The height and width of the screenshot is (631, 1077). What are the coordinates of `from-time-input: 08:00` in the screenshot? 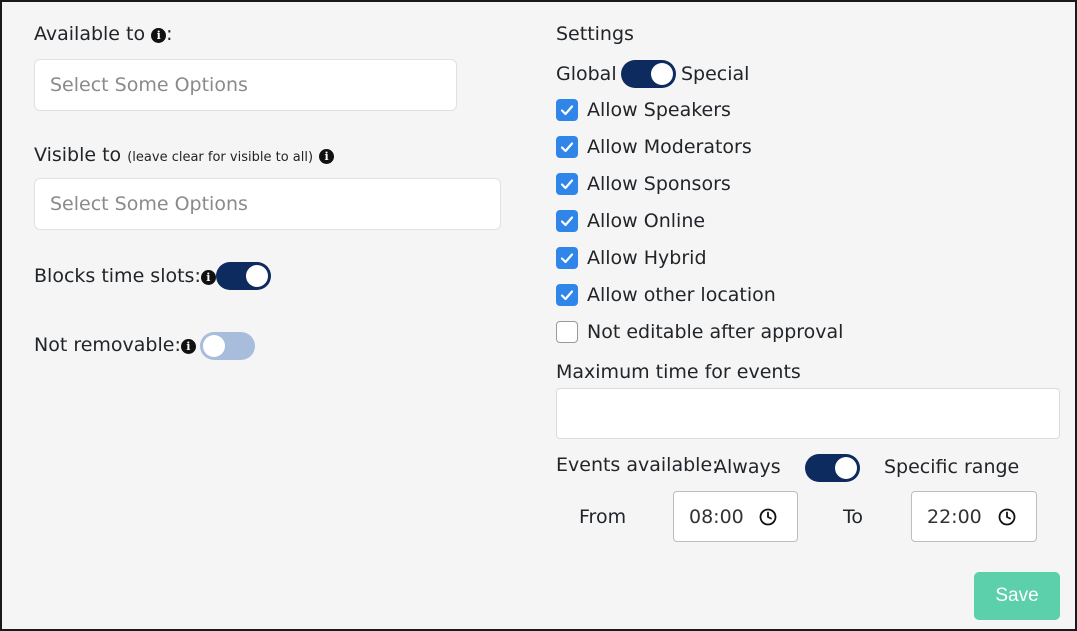 It's located at (735, 516).